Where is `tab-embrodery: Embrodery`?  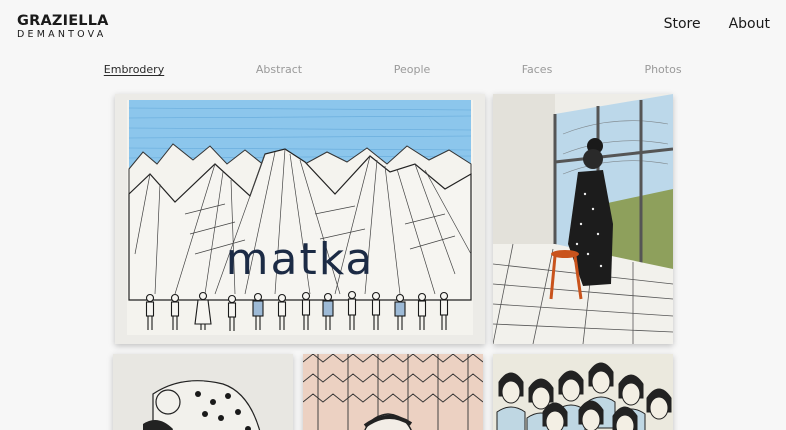 tab-embrodery: Embrodery is located at coordinates (134, 69).